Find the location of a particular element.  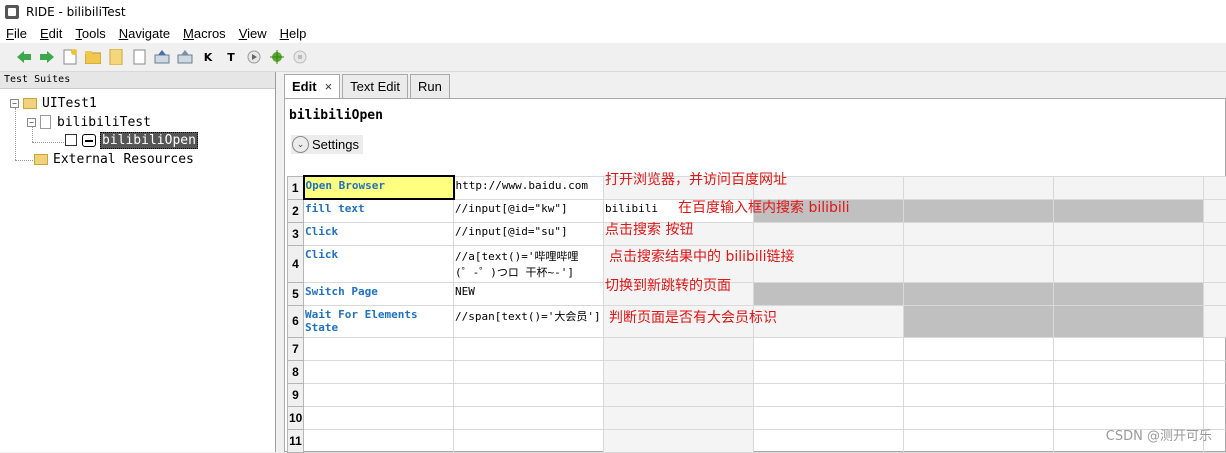

run-icon is located at coordinates (254, 57).